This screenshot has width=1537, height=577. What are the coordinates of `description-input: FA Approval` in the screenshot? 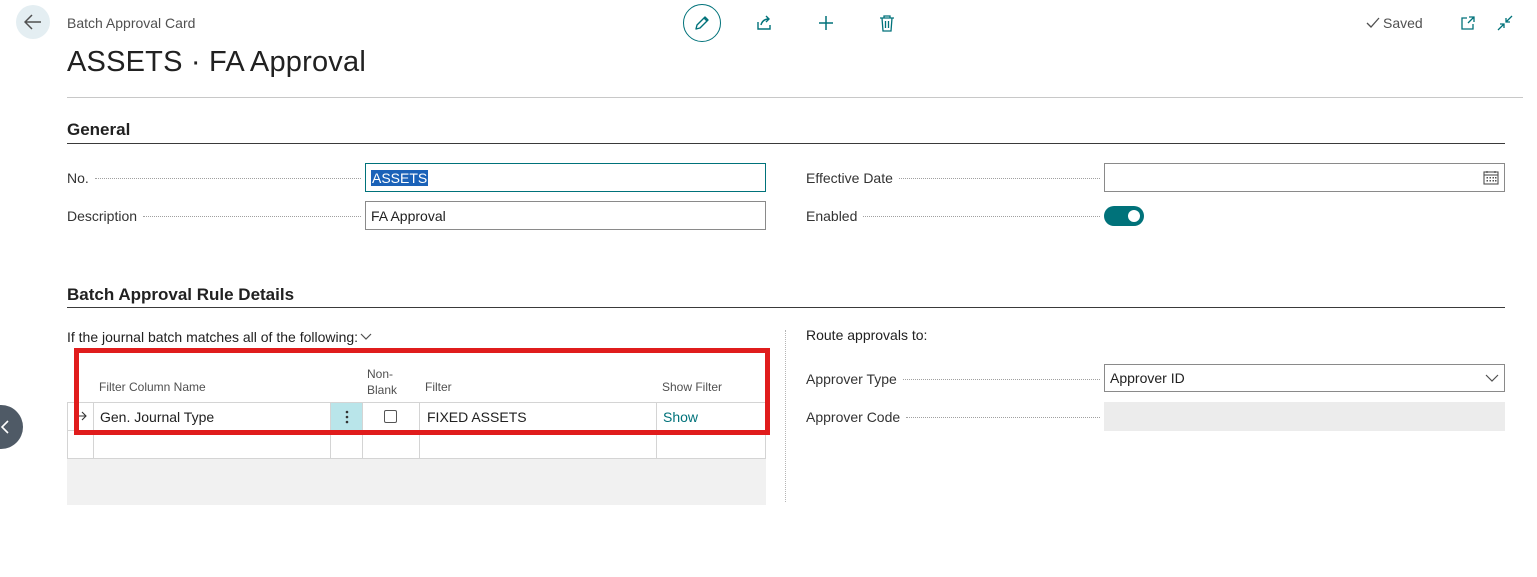 It's located at (565, 215).